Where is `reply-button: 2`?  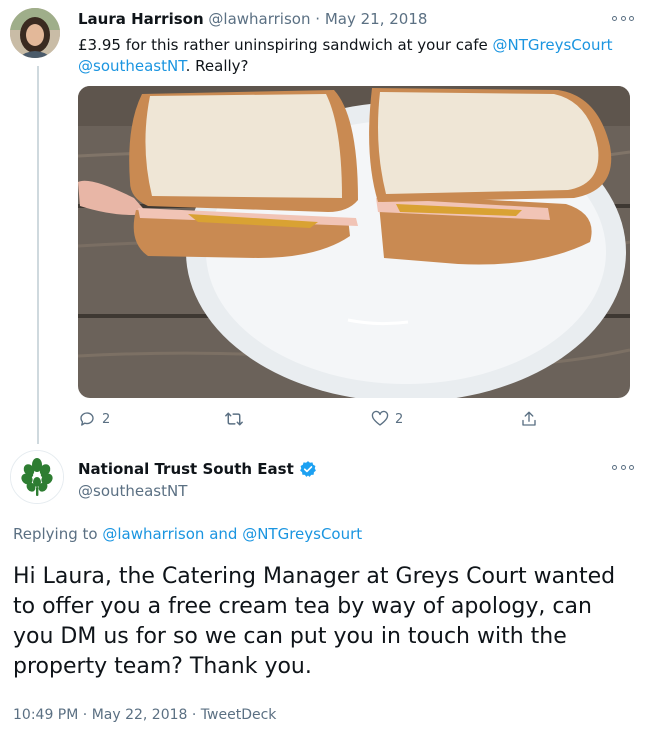
reply-button: 2 is located at coordinates (94, 419).